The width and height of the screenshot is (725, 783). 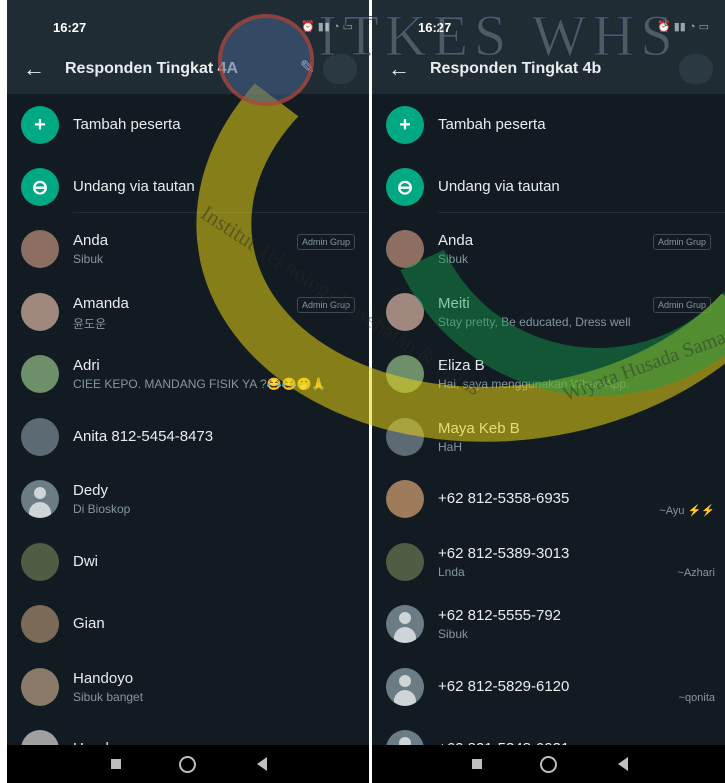 What do you see at coordinates (504, 498) in the screenshot?
I see `participant-name: +62 812-5358-6935` at bounding box center [504, 498].